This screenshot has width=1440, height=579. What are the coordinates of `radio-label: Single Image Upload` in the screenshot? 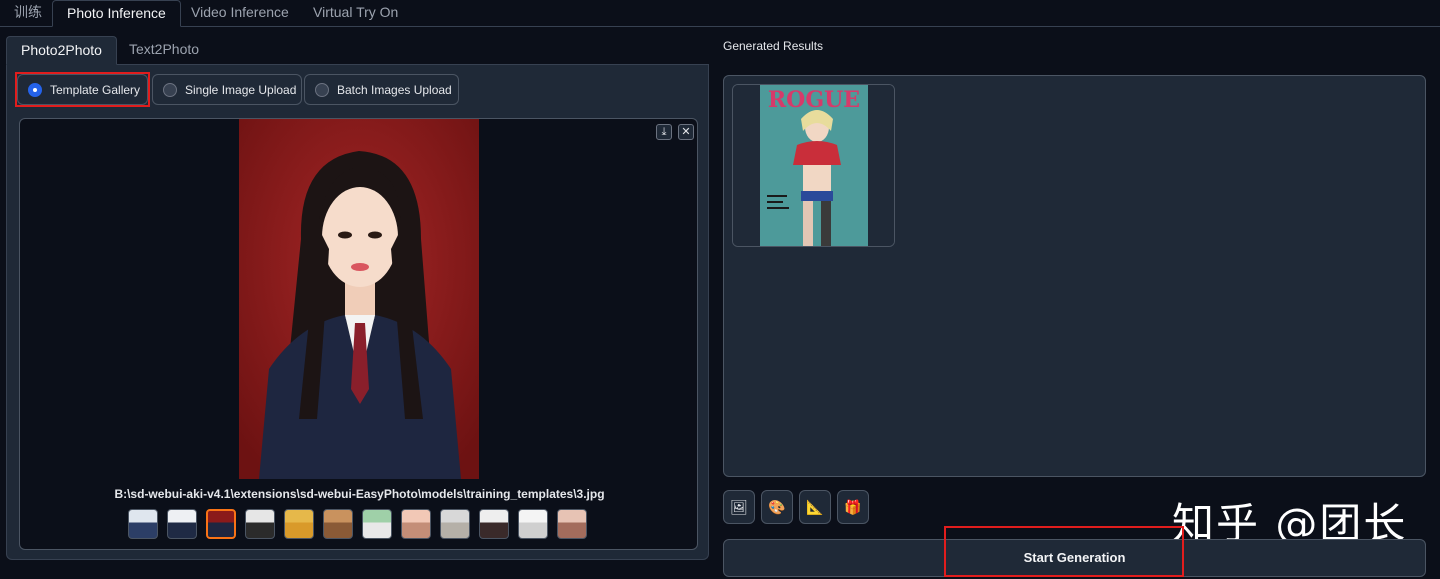 It's located at (241, 89).